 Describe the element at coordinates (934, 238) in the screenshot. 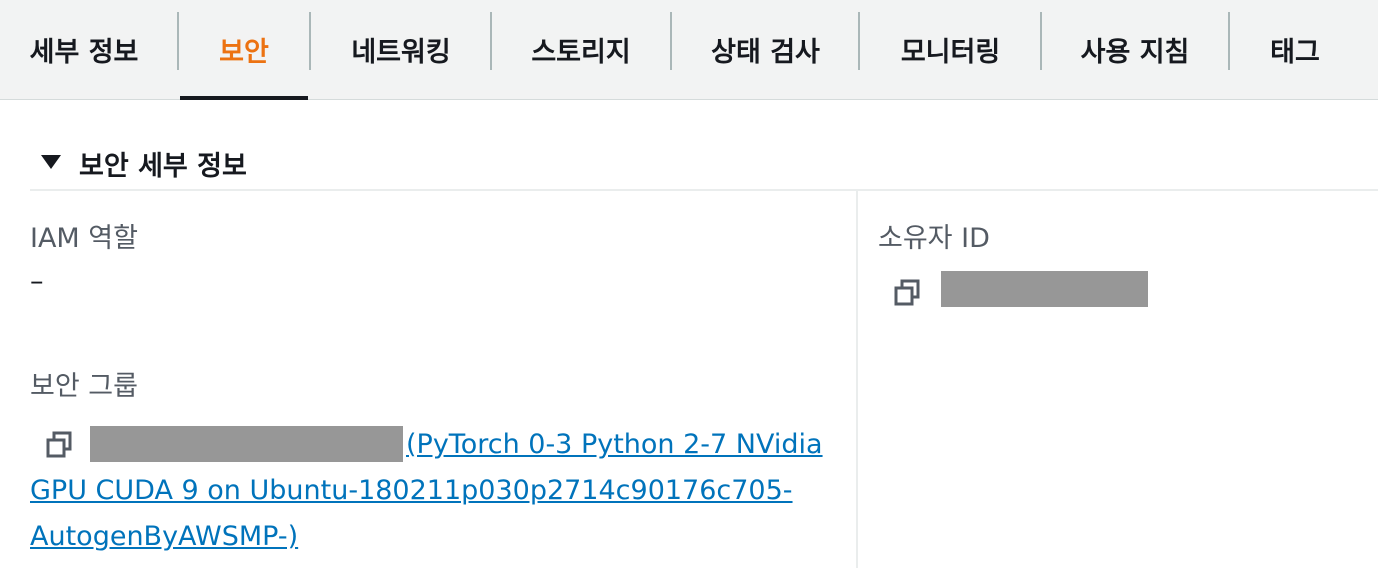

I see `owner-id-label: 소유자 ID` at that location.